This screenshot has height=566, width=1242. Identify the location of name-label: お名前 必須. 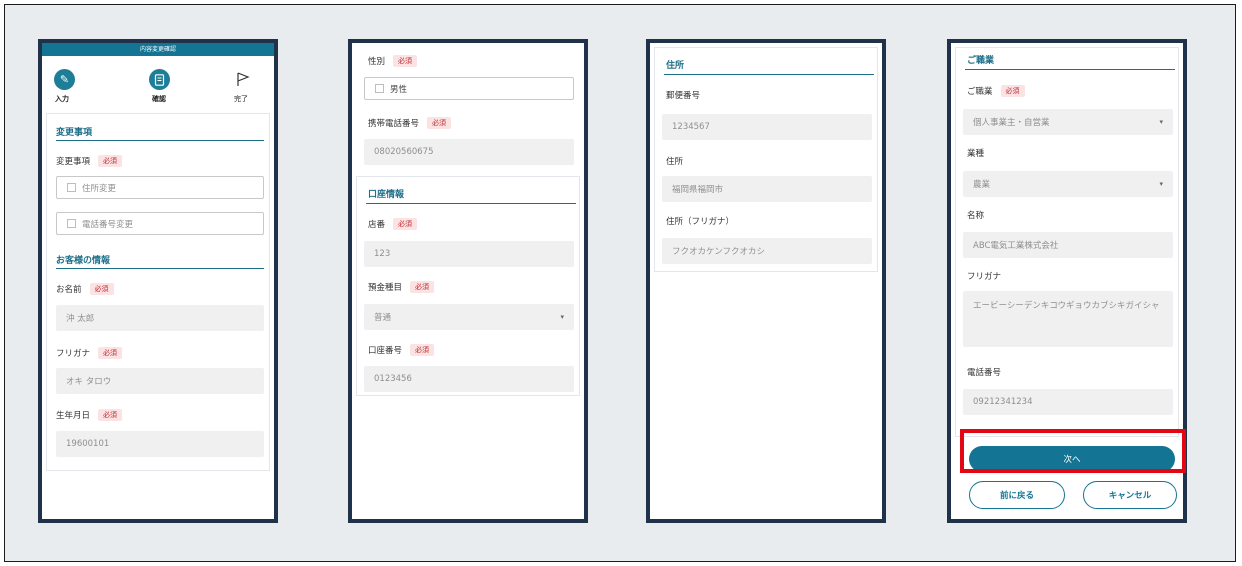
(85, 289).